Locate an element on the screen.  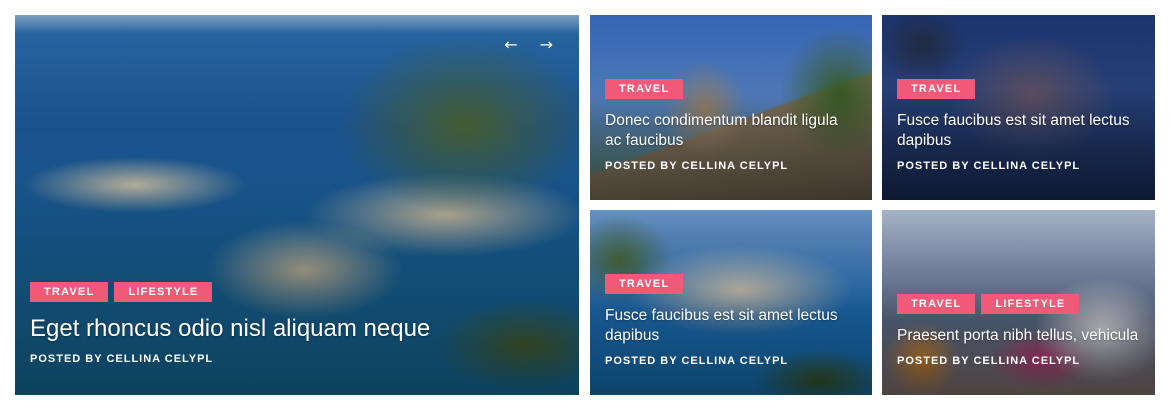
slider-arrows: ← → is located at coordinates (528, 45).